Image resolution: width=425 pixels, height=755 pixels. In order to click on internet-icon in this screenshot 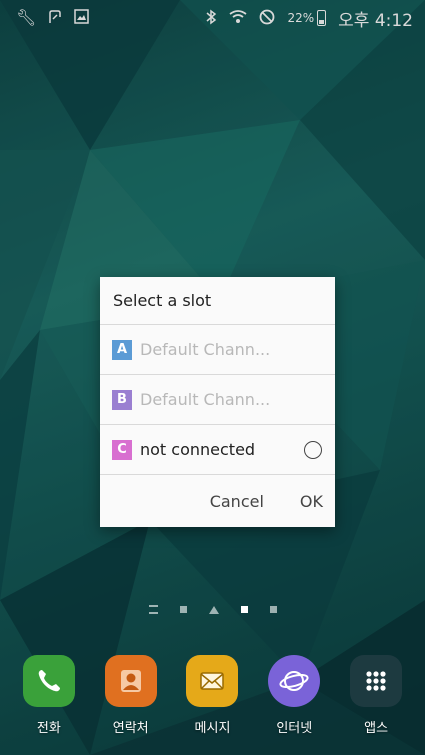, I will do `click(294, 681)`.